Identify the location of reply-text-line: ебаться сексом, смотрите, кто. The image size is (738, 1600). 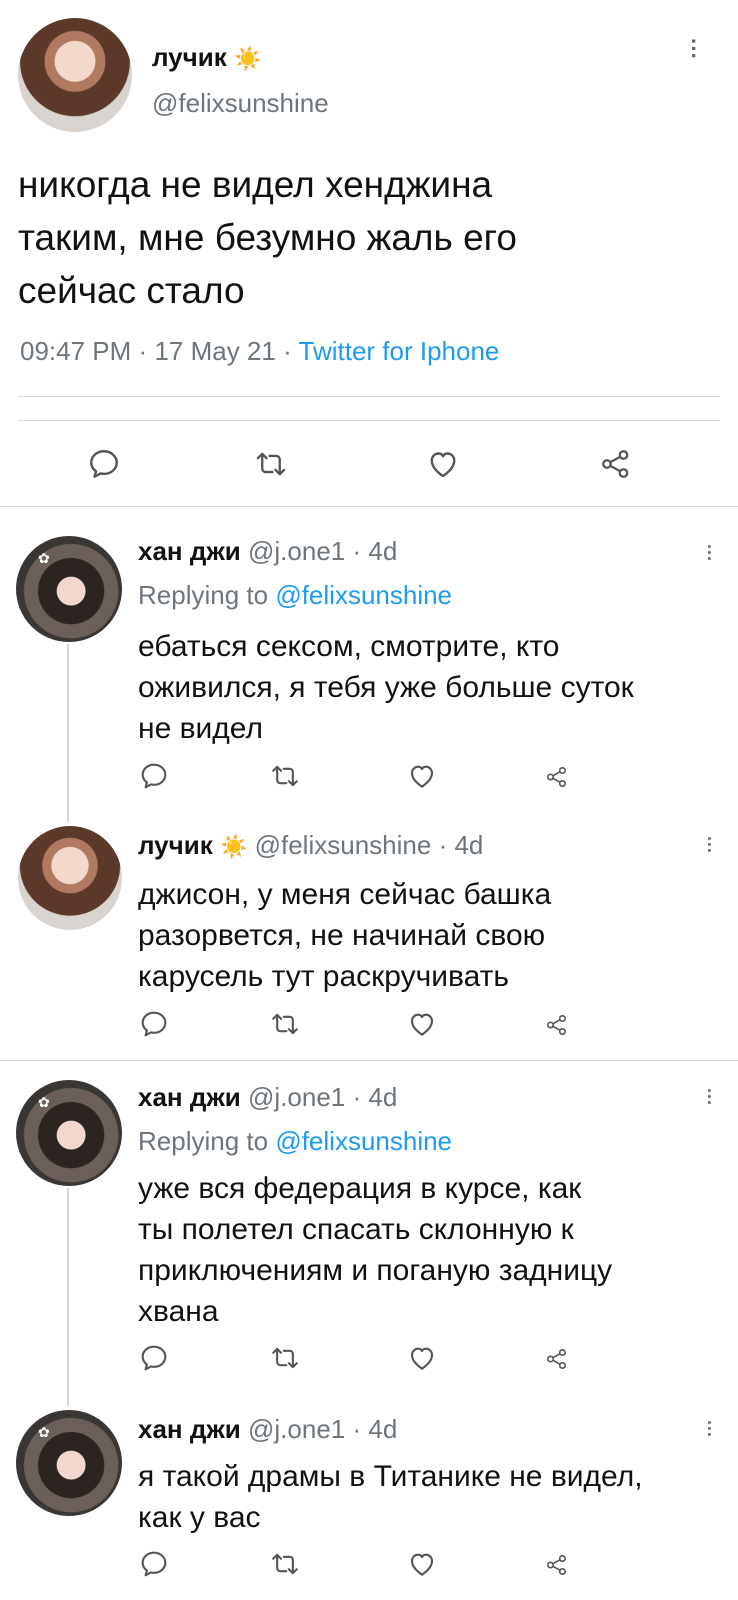
(349, 646).